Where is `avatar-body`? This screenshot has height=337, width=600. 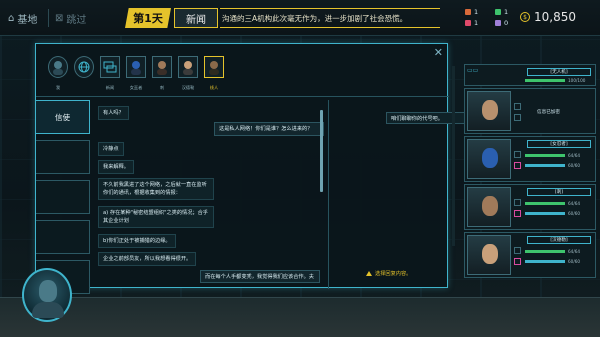
avatar-body is located at coordinates (48, 310).